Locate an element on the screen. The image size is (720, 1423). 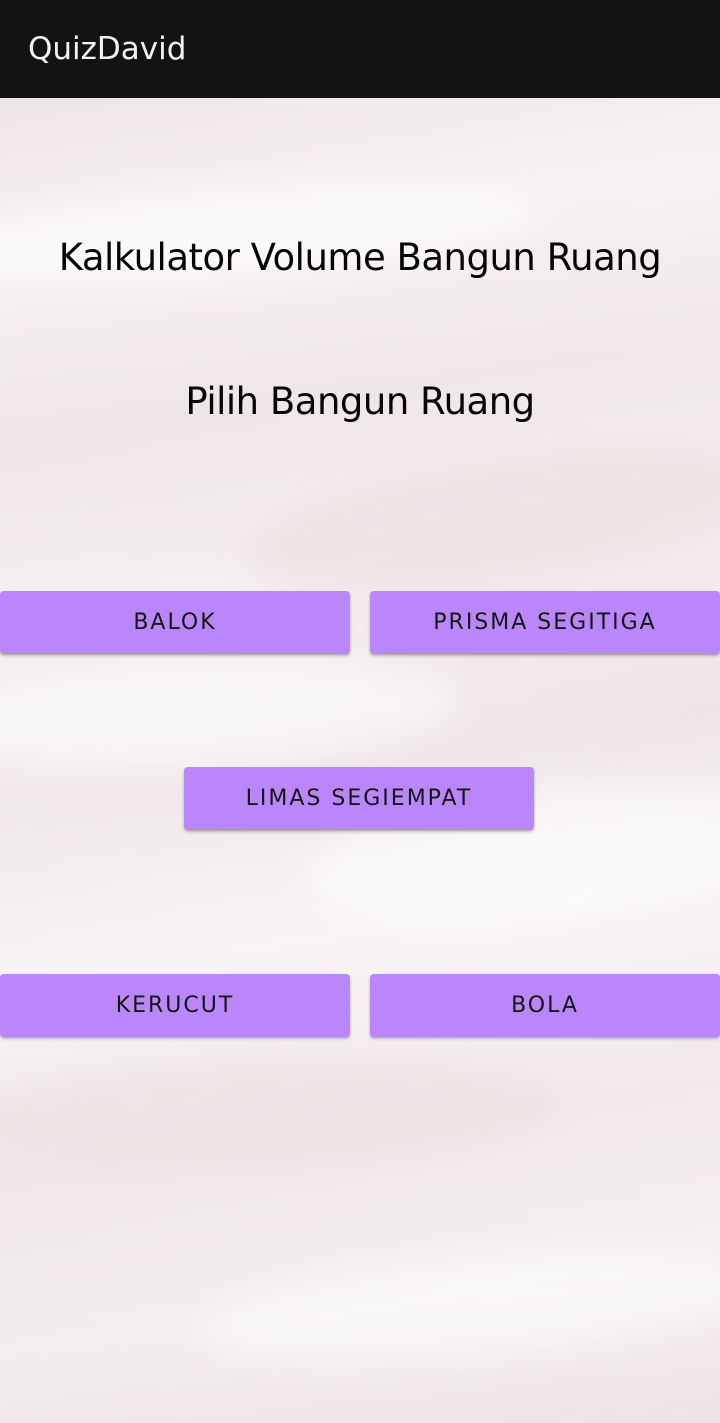
prisma-segitiga-button: PRISMA SEGITIGA is located at coordinates (545, 622).